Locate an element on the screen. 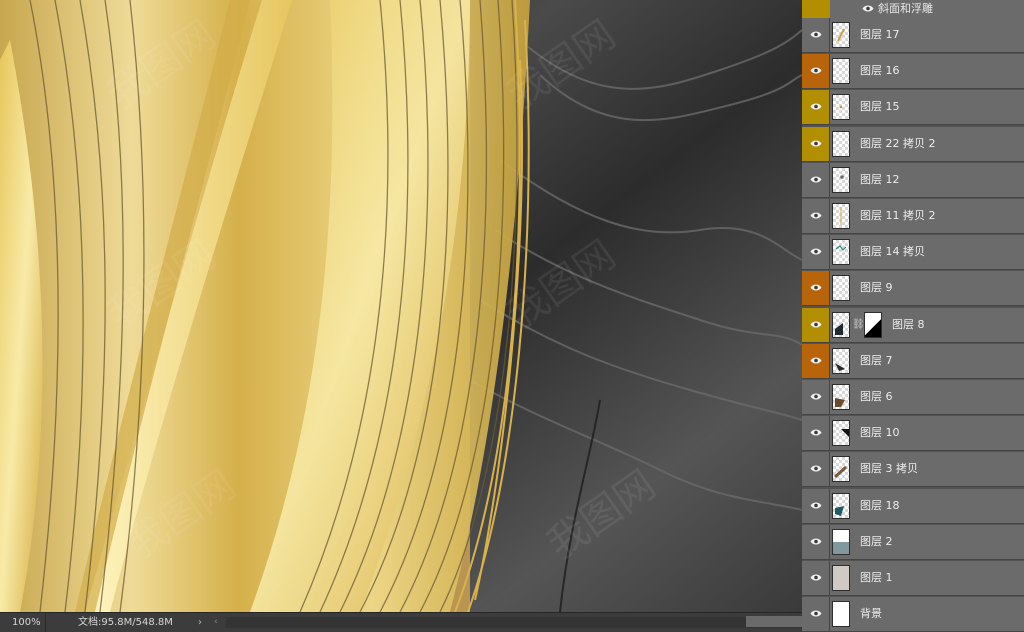  status-menu-arrow: › is located at coordinates (200, 622).